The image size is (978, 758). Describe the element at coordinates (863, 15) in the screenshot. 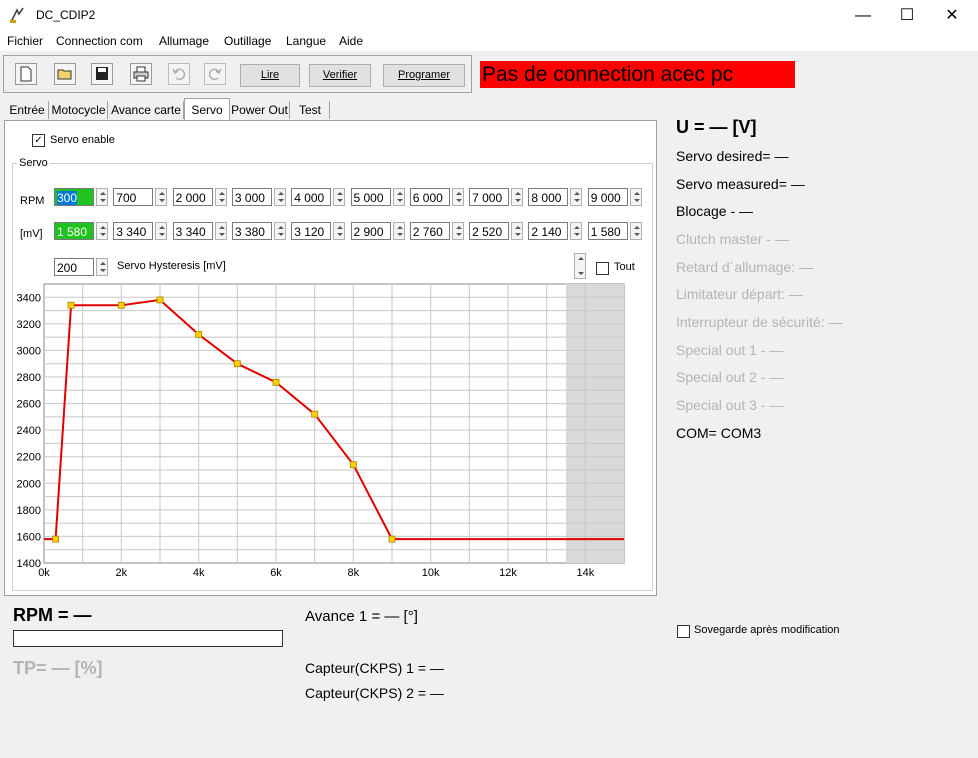

I see `minimize-button: —` at that location.